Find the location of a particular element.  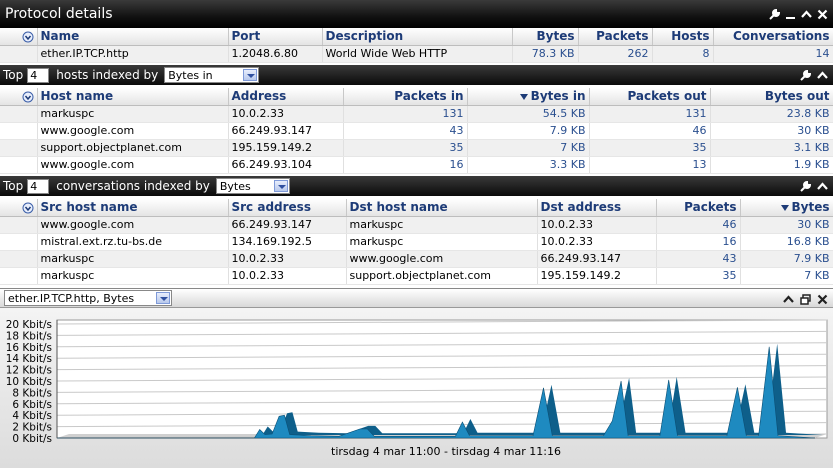

column-src-host-name: Src host name is located at coordinates (133, 208).